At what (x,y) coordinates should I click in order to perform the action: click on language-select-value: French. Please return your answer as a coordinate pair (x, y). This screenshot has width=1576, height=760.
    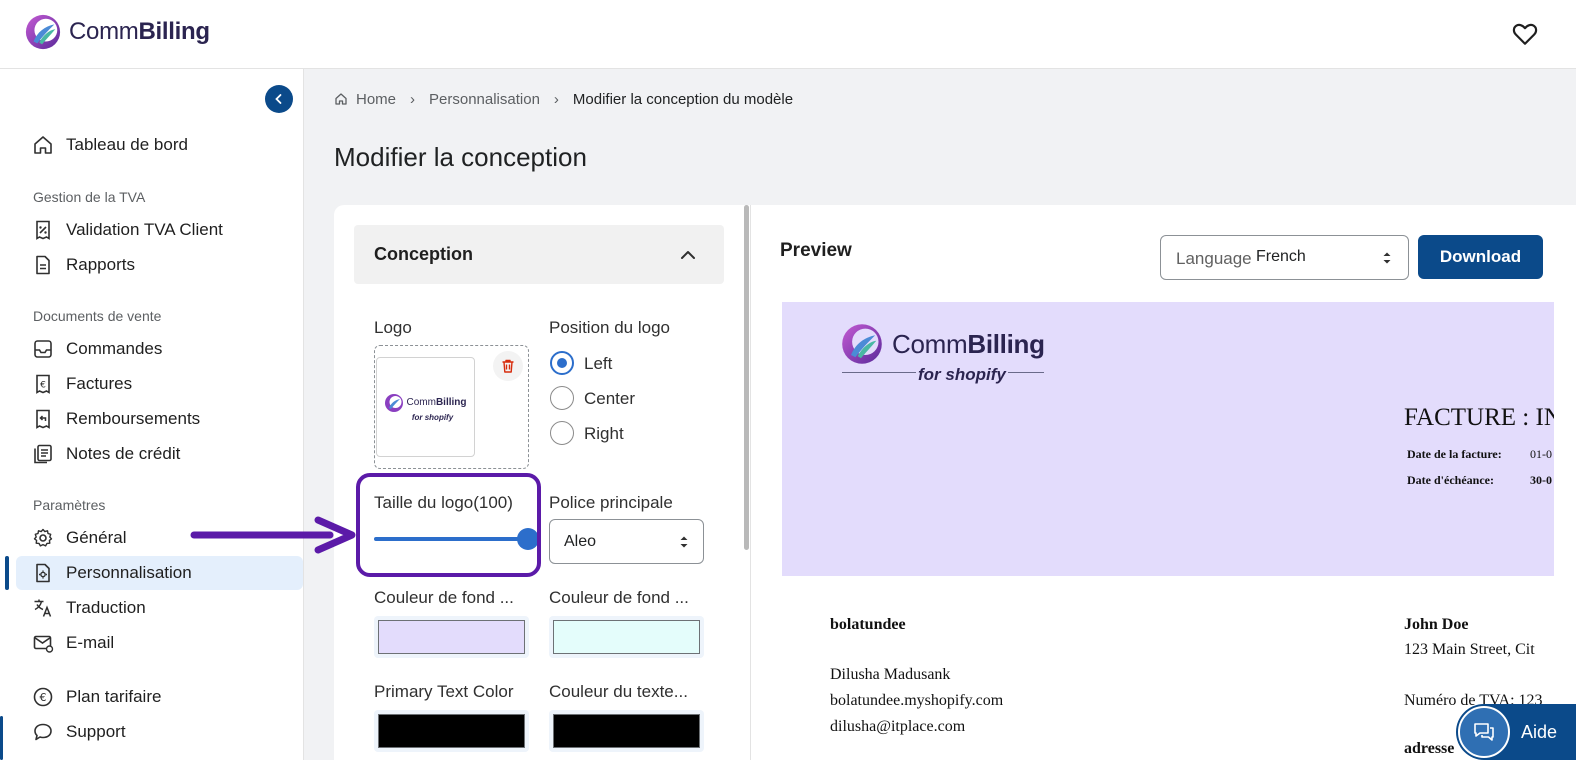
    Looking at the image, I should click on (1281, 256).